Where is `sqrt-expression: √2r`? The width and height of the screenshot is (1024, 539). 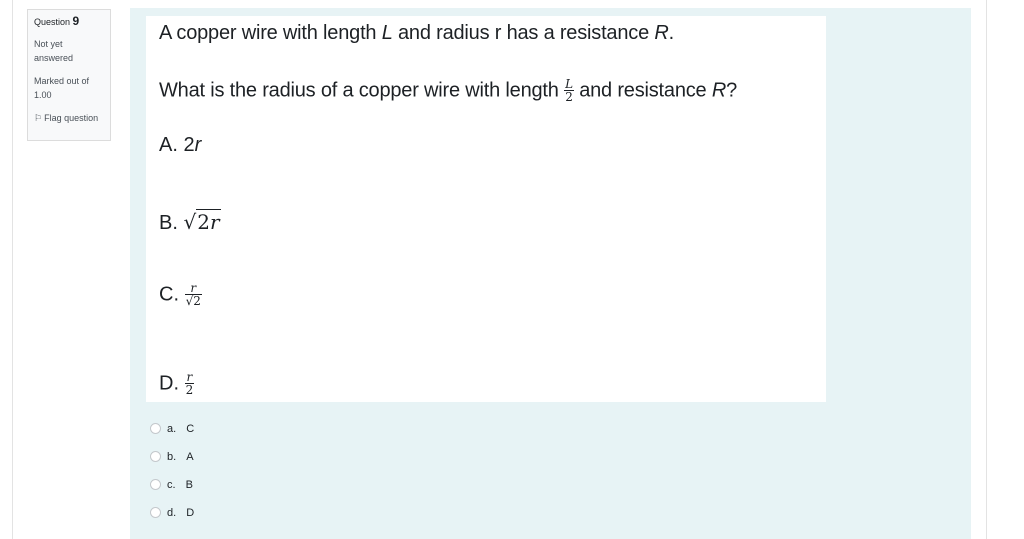 sqrt-expression: √2r is located at coordinates (202, 221).